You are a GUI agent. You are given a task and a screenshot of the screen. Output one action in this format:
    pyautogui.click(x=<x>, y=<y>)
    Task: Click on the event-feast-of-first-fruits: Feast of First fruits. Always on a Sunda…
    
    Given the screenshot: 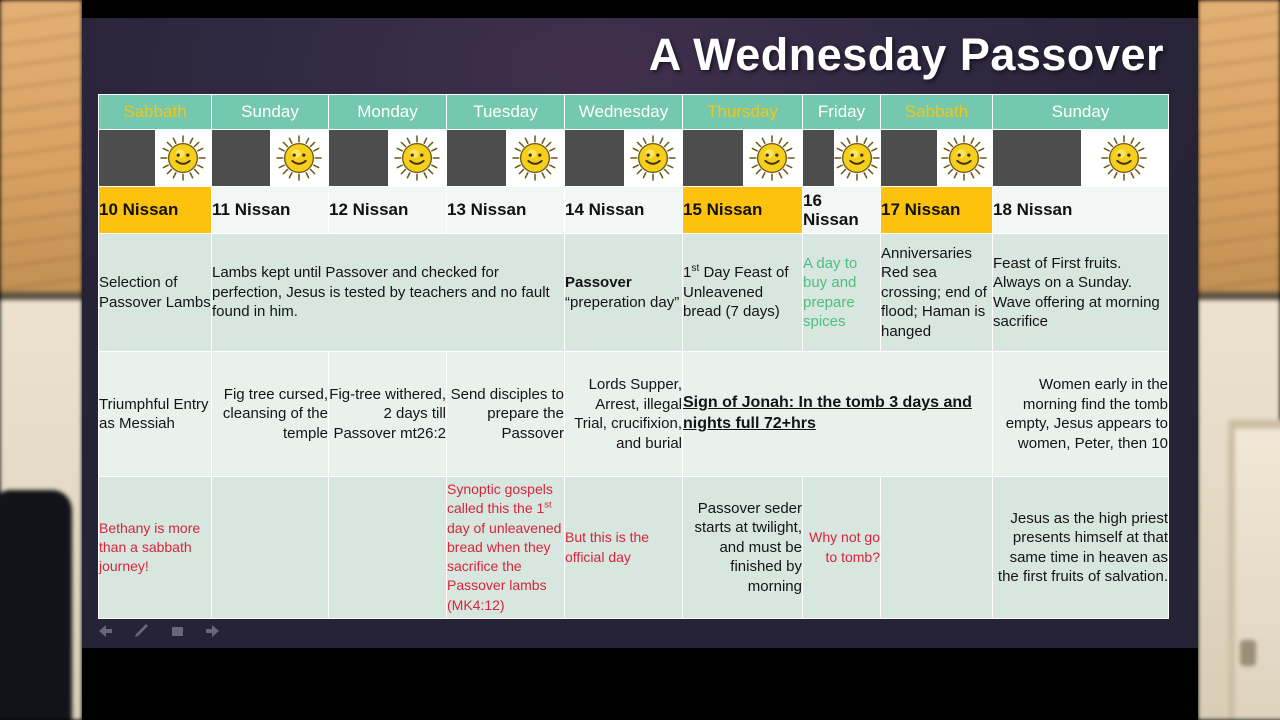 What is the action you would take?
    pyautogui.click(x=1080, y=292)
    